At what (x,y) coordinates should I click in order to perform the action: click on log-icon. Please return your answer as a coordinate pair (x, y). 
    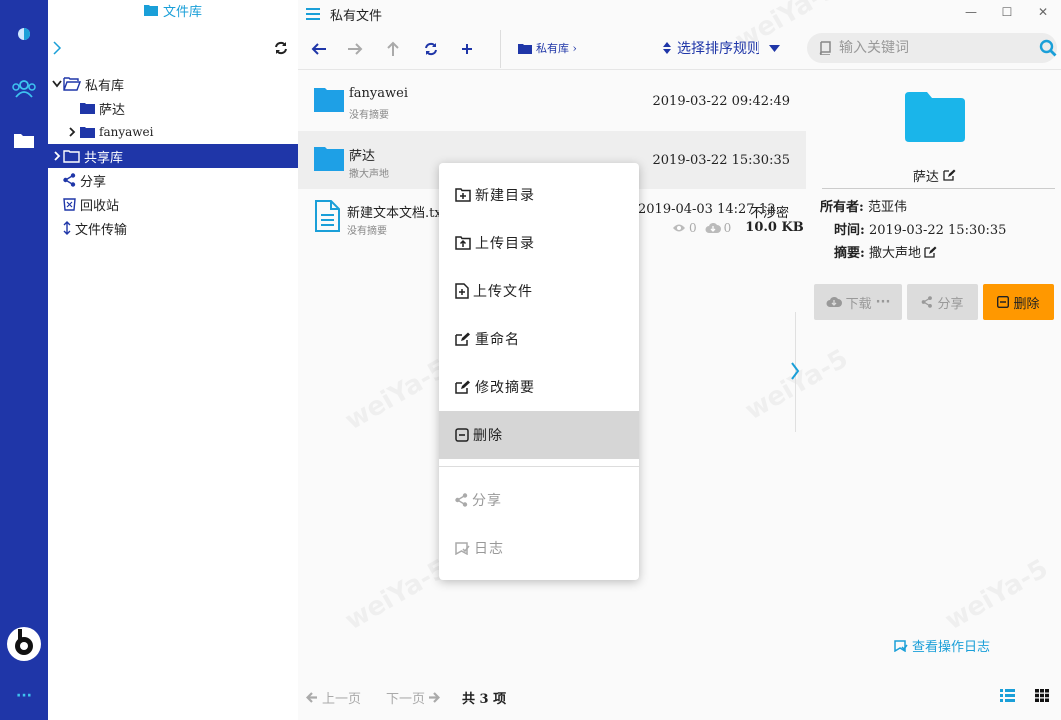
    Looking at the image, I should click on (462, 548).